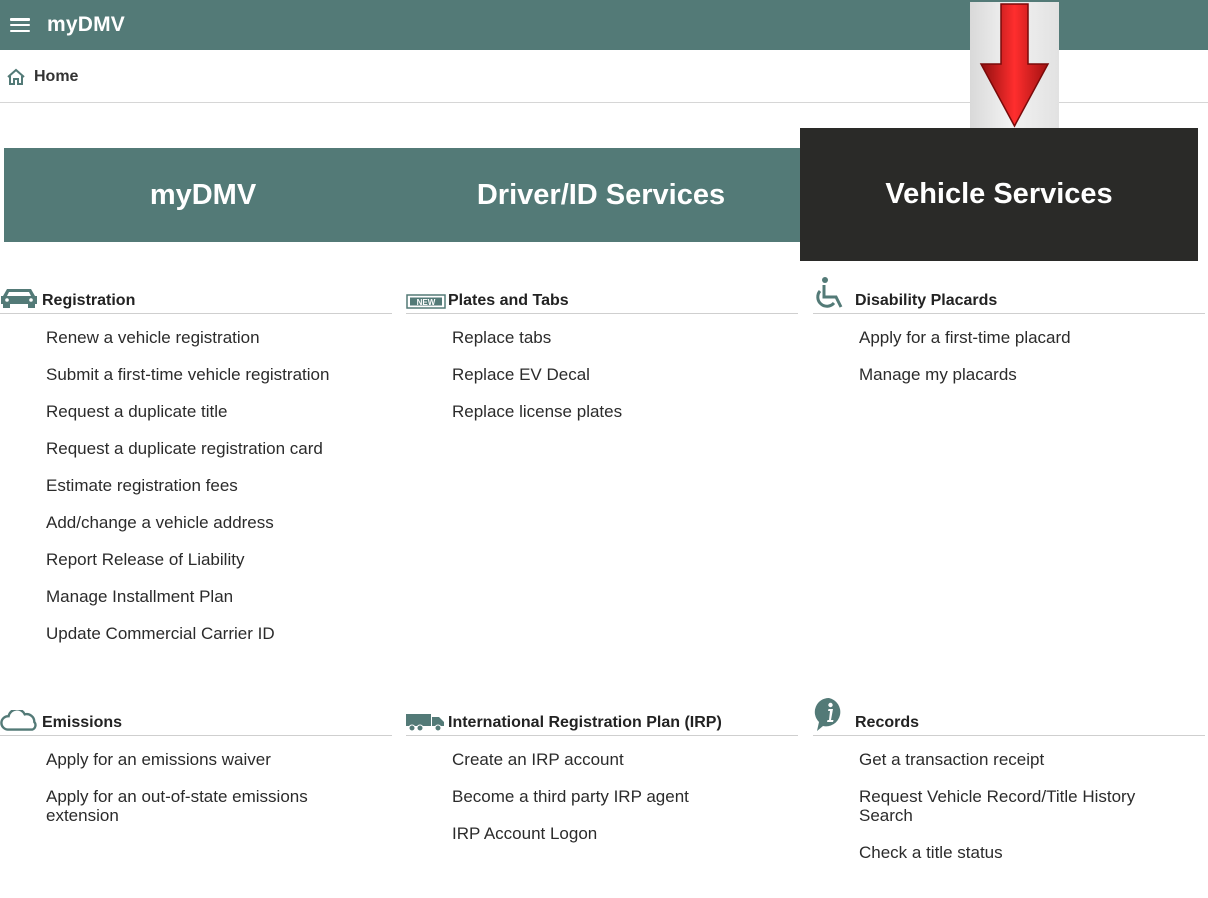 The image size is (1208, 898). I want to click on down-arrow-icon, so click(1014, 65).